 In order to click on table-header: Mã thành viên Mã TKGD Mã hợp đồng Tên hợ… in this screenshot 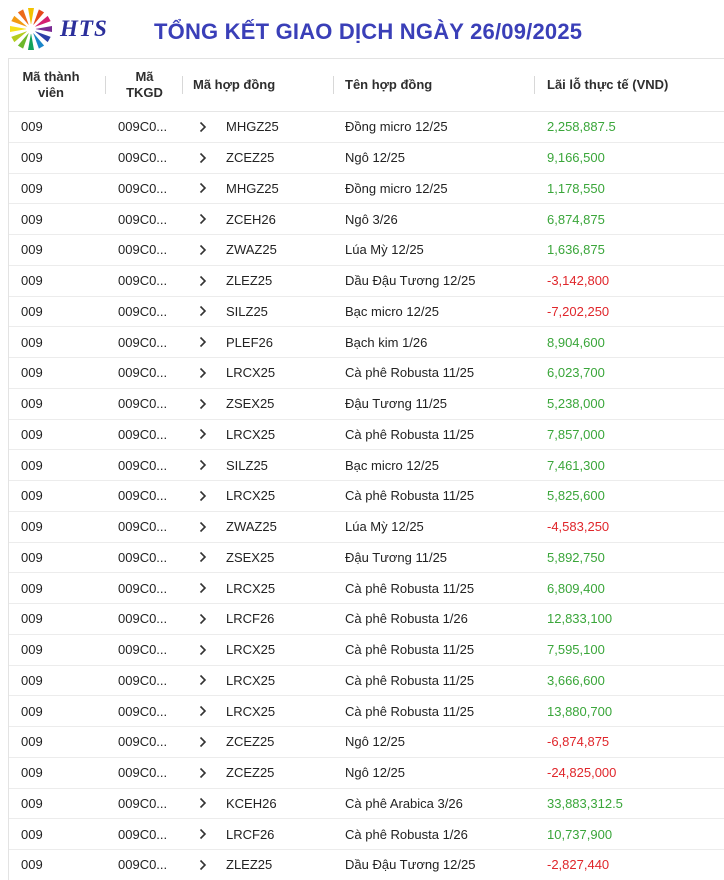, I will do `click(366, 85)`.